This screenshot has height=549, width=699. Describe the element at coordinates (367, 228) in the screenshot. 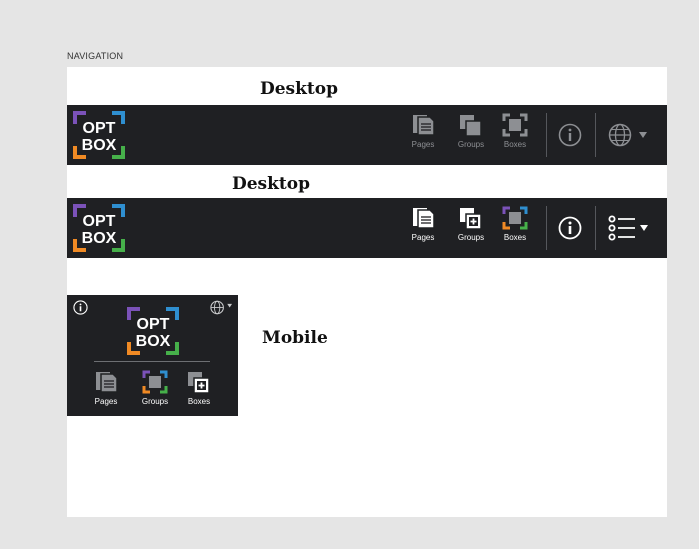

I see `desktop-nav-bar-active: OPT BOX Pages Groups Boxes` at that location.